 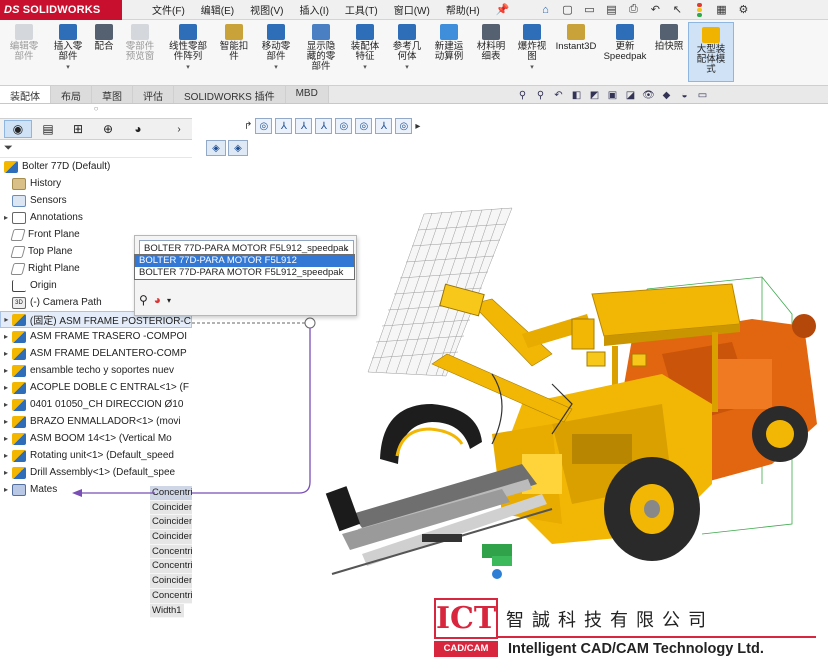 What do you see at coordinates (167, 611) in the screenshot?
I see `mate-item: Width1` at bounding box center [167, 611].